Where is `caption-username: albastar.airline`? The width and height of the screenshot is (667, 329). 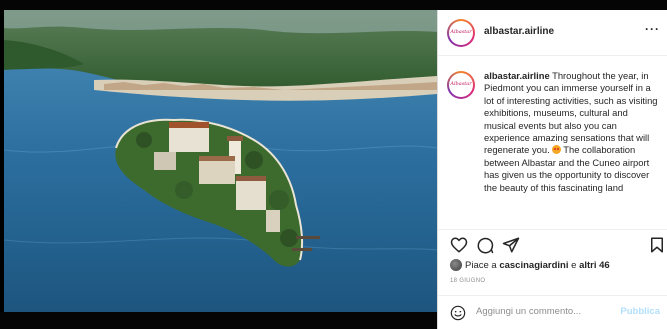
caption-username: albastar.airline is located at coordinates (517, 75).